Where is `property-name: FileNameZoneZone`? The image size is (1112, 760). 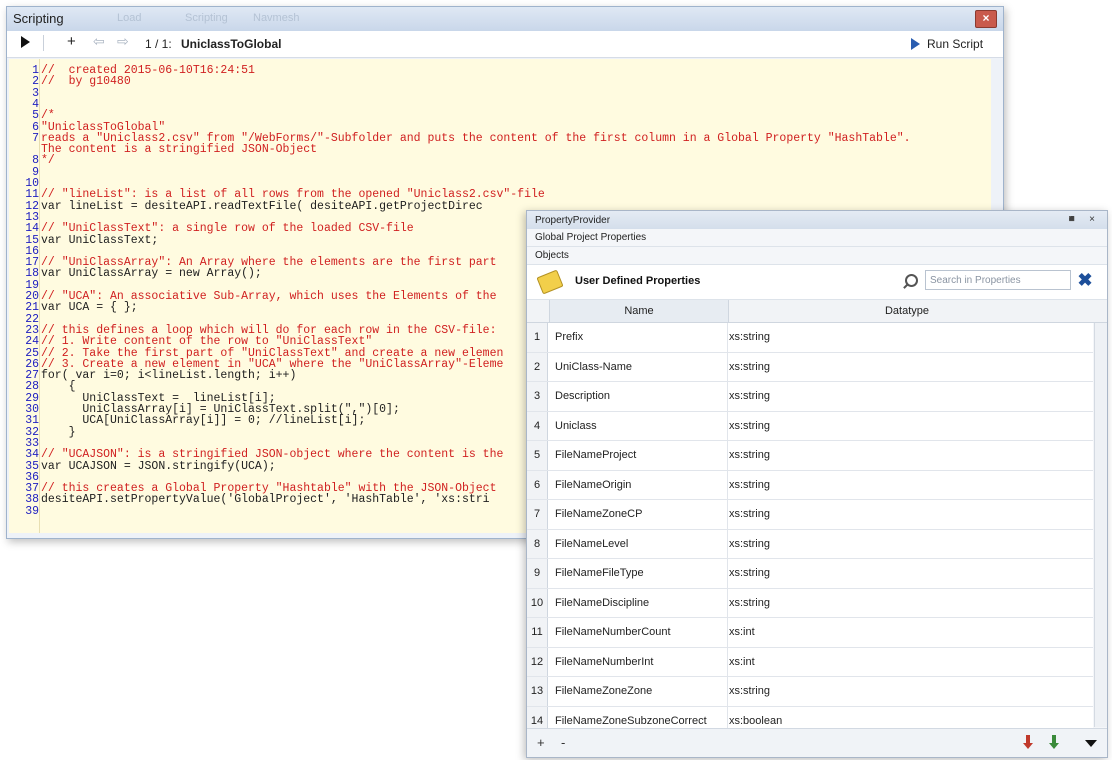 property-name: FileNameZoneZone is located at coordinates (603, 691).